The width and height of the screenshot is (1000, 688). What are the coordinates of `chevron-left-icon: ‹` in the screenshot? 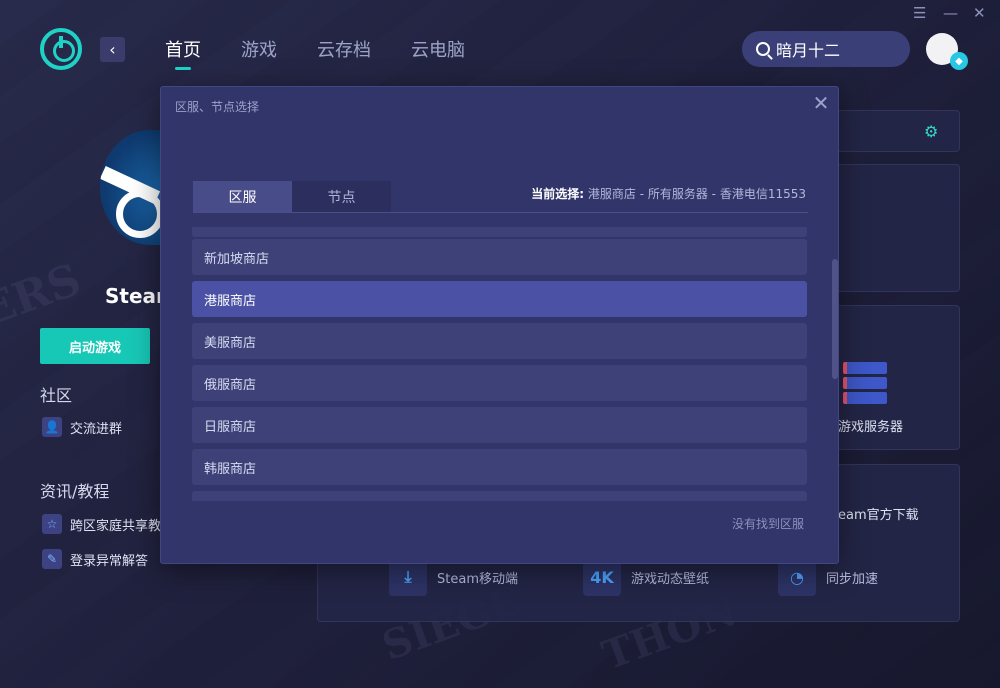 It's located at (112, 49).